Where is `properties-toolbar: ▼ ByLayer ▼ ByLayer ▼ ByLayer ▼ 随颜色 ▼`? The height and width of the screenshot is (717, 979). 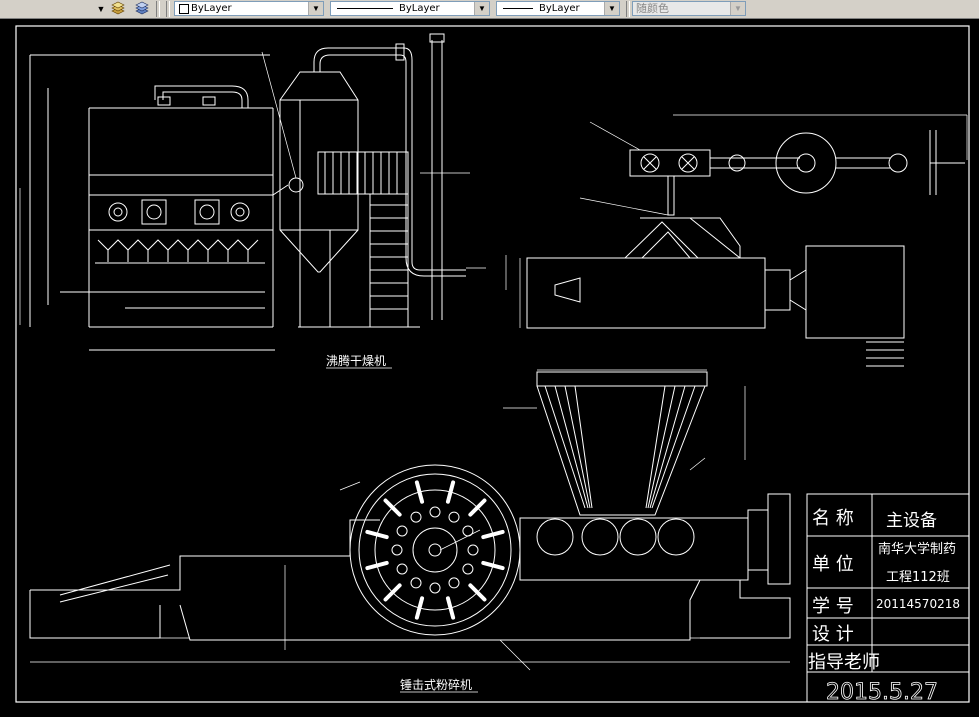 properties-toolbar: ▼ ByLayer ▼ ByLayer ▼ ByLayer ▼ 随颜色 ▼ is located at coordinates (489, 9).